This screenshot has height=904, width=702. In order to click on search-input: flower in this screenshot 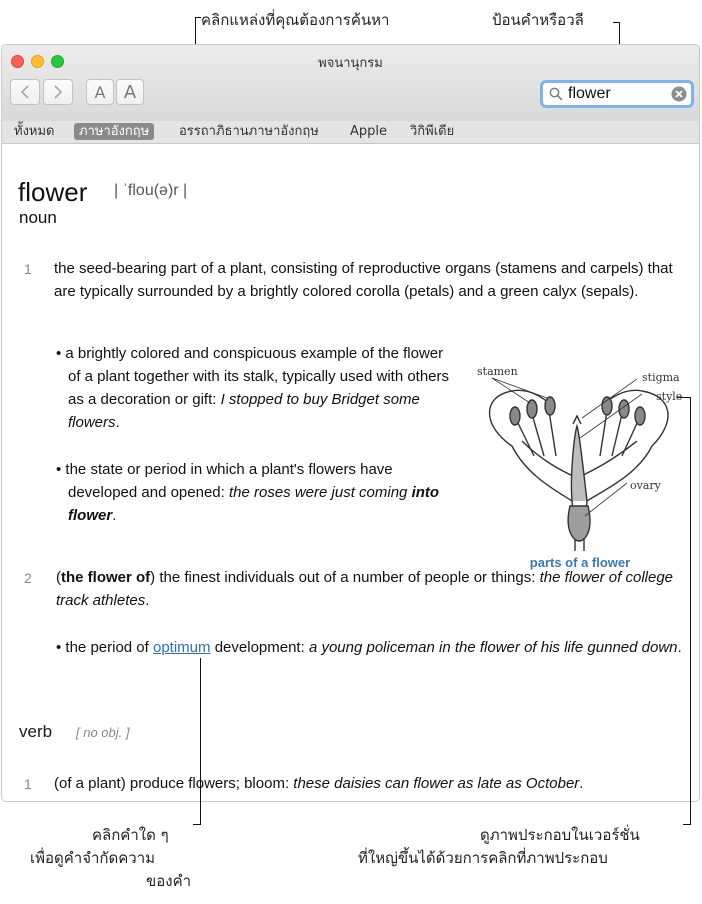, I will do `click(619, 94)`.